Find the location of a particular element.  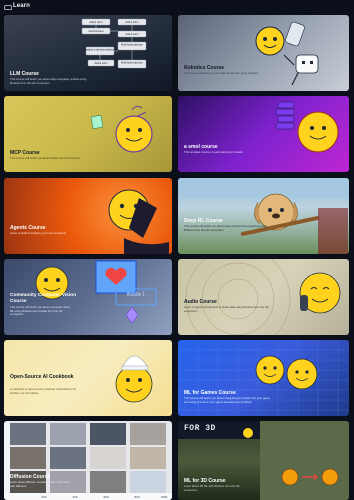

smol-illustration is located at coordinates (263, 134).